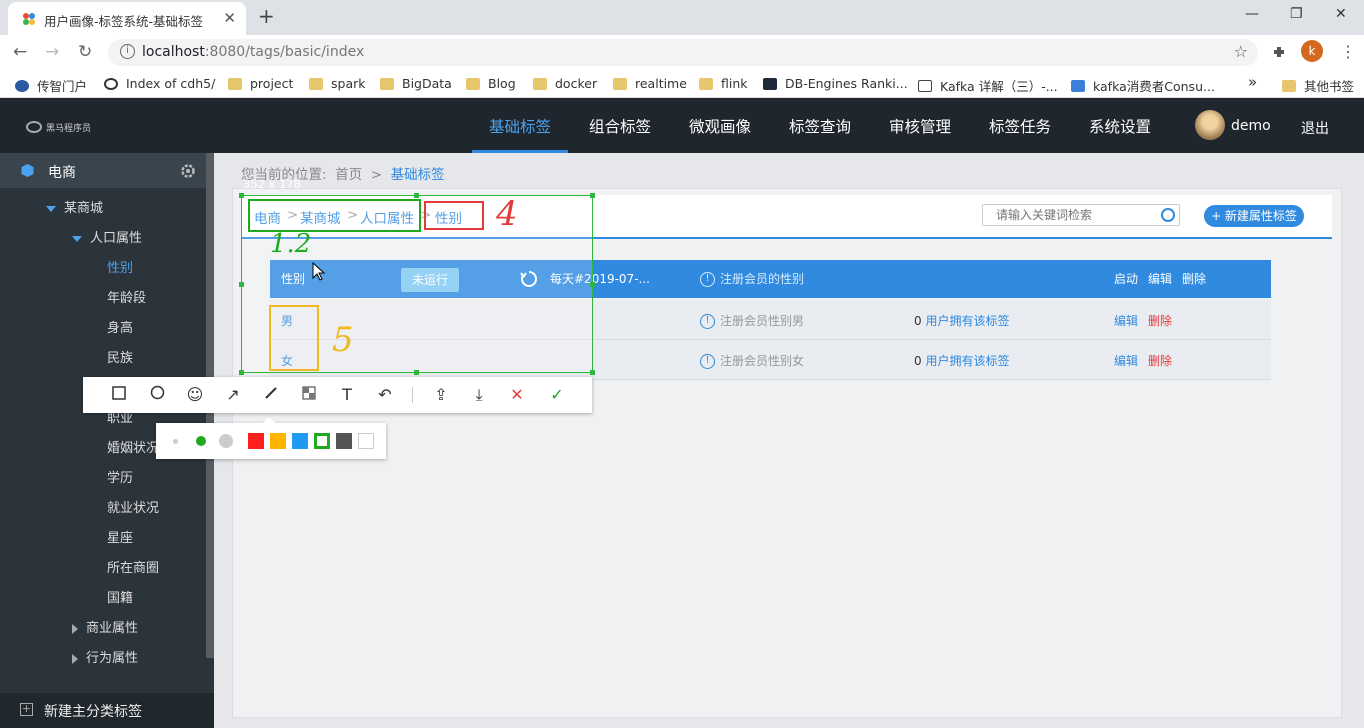  What do you see at coordinates (85, 52) in the screenshot?
I see `reload-icon: ↻` at bounding box center [85, 52].